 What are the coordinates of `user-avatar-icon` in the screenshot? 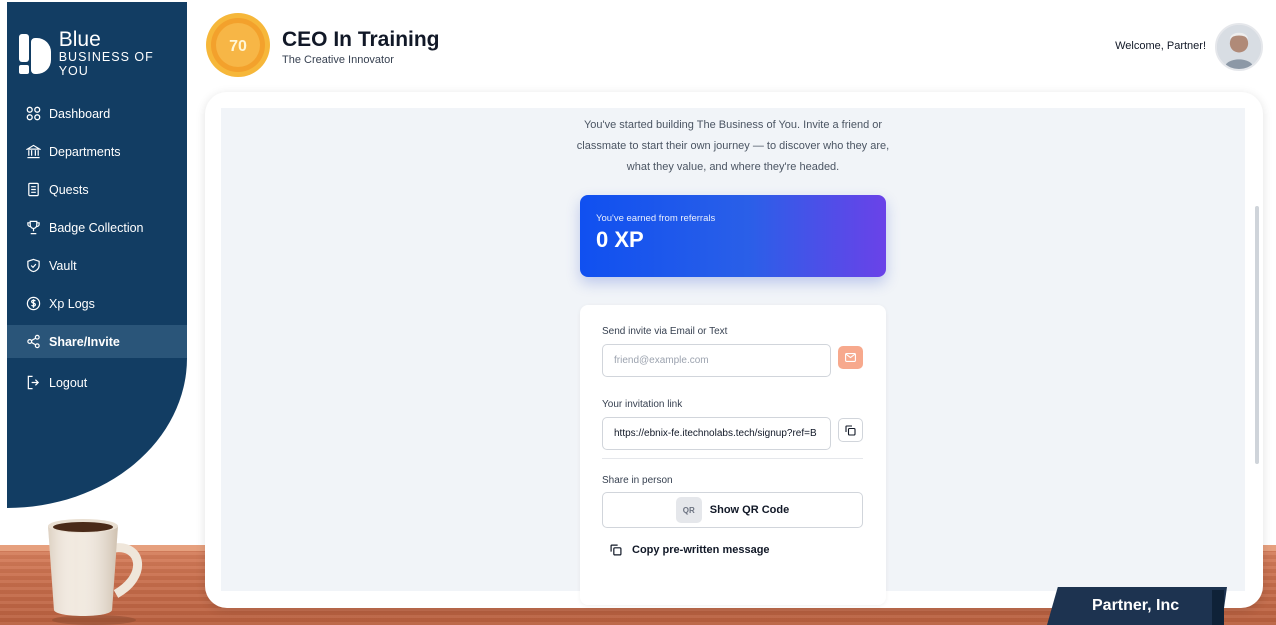 It's located at (1239, 47).